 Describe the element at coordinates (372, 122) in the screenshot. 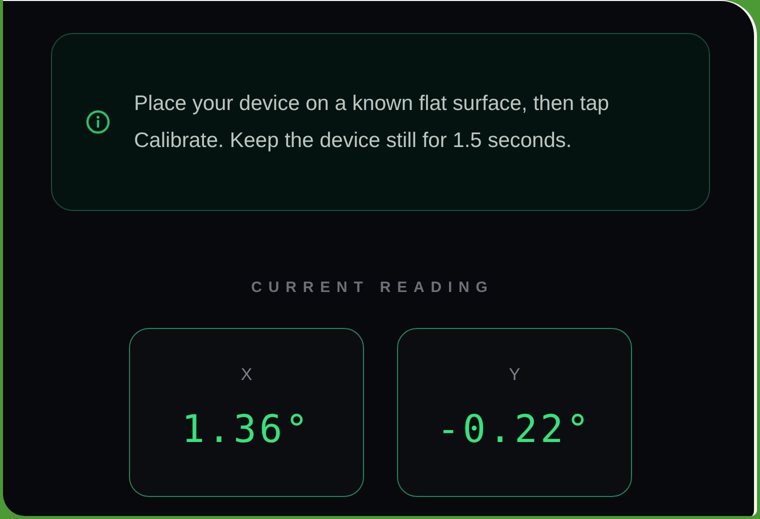

I see `instruction-text: Place your device on a known flat surface, then tap Calibrate. Keep the device still for 1.5 seconds.` at that location.